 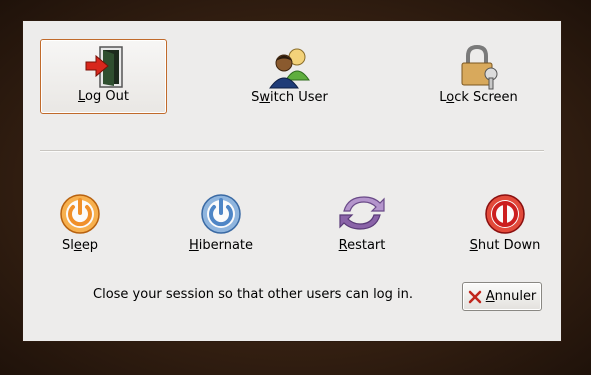 I want to click on cancel-x-icon, so click(x=474, y=296).